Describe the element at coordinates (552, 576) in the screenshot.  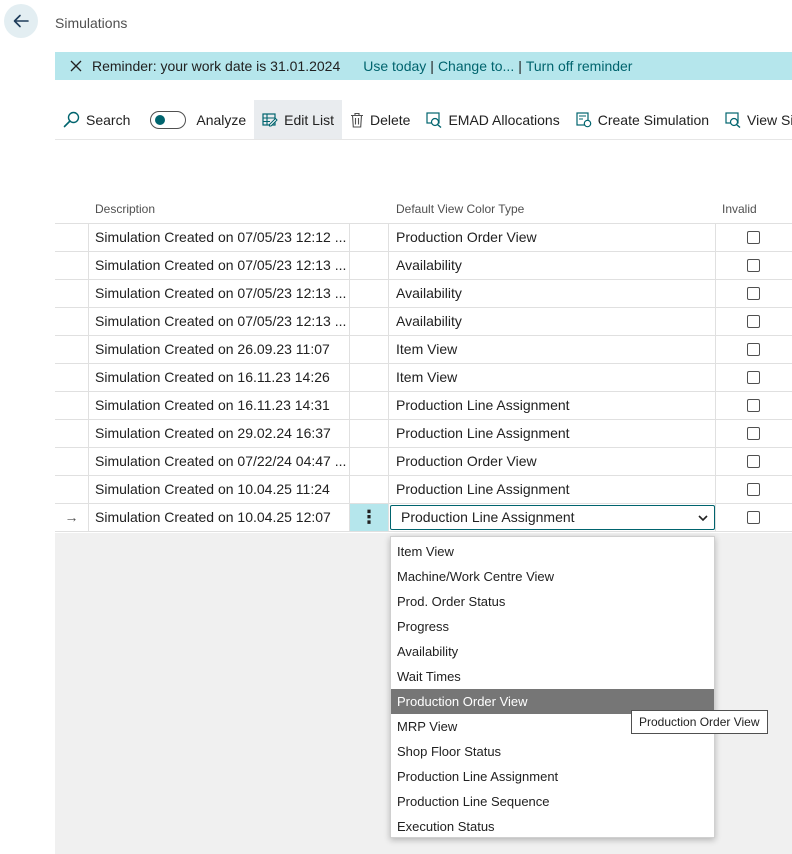
I see `dropdown-option: Machine/Work Centre View` at that location.